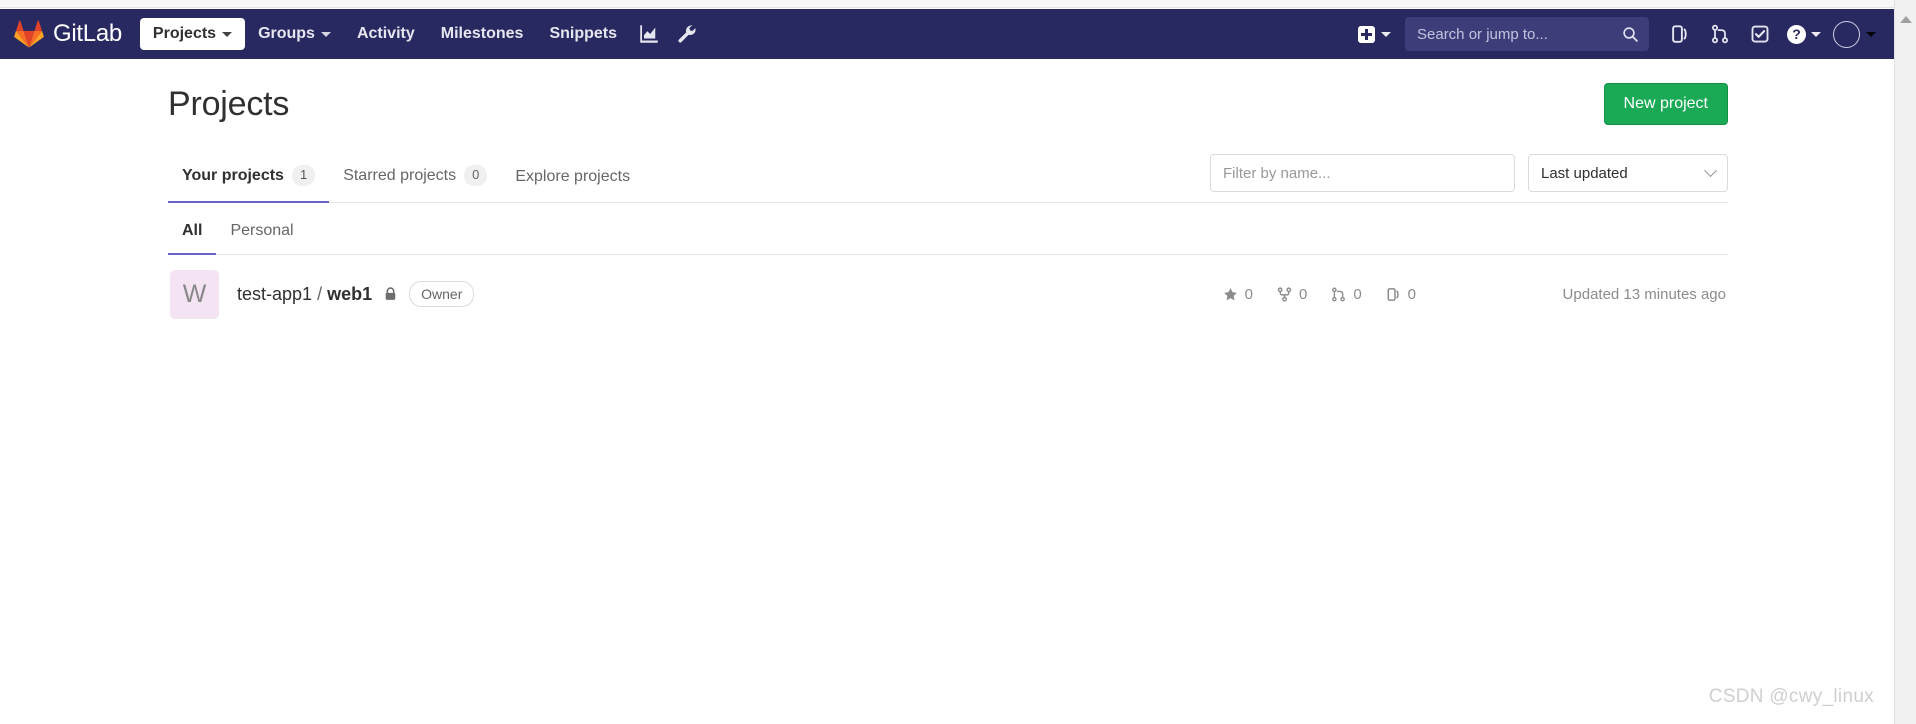 This screenshot has width=1916, height=724. What do you see at coordinates (275, 293) in the screenshot?
I see `project-namespace: test-app1` at bounding box center [275, 293].